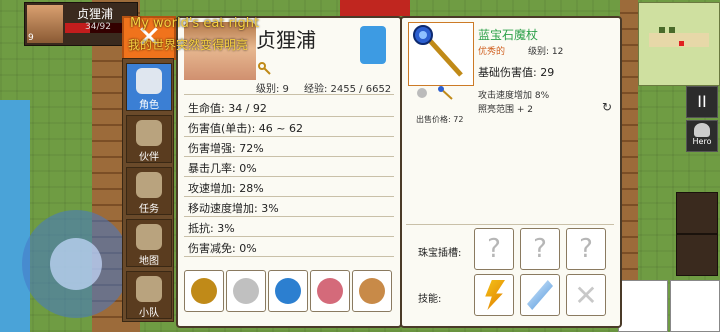 The width and height of the screenshot is (720, 332). I want to click on item-name: 蓝宝石魔杖, so click(508, 35).